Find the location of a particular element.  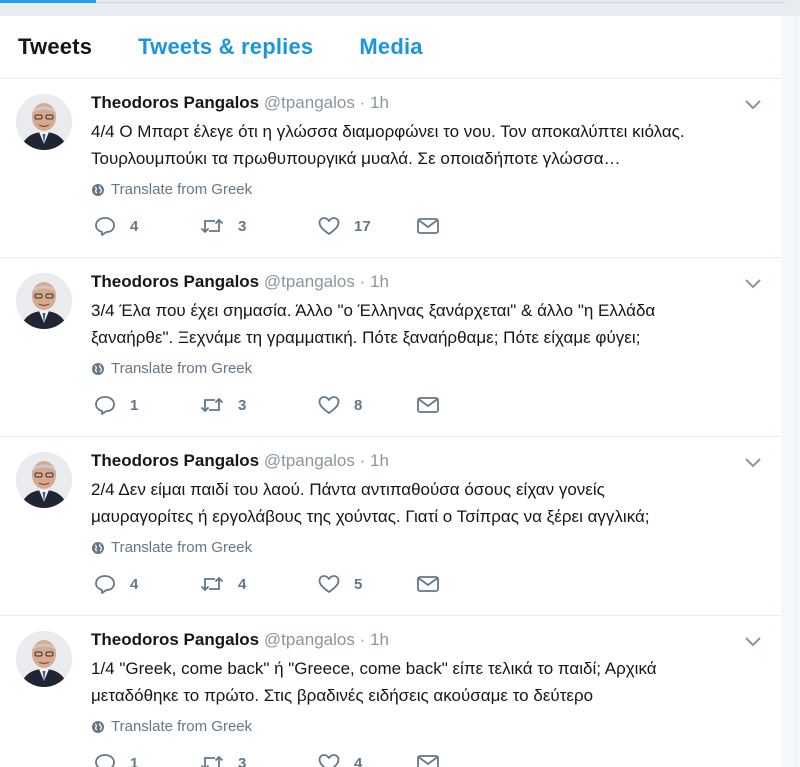

tab-tweets: Tweets is located at coordinates (55, 47).